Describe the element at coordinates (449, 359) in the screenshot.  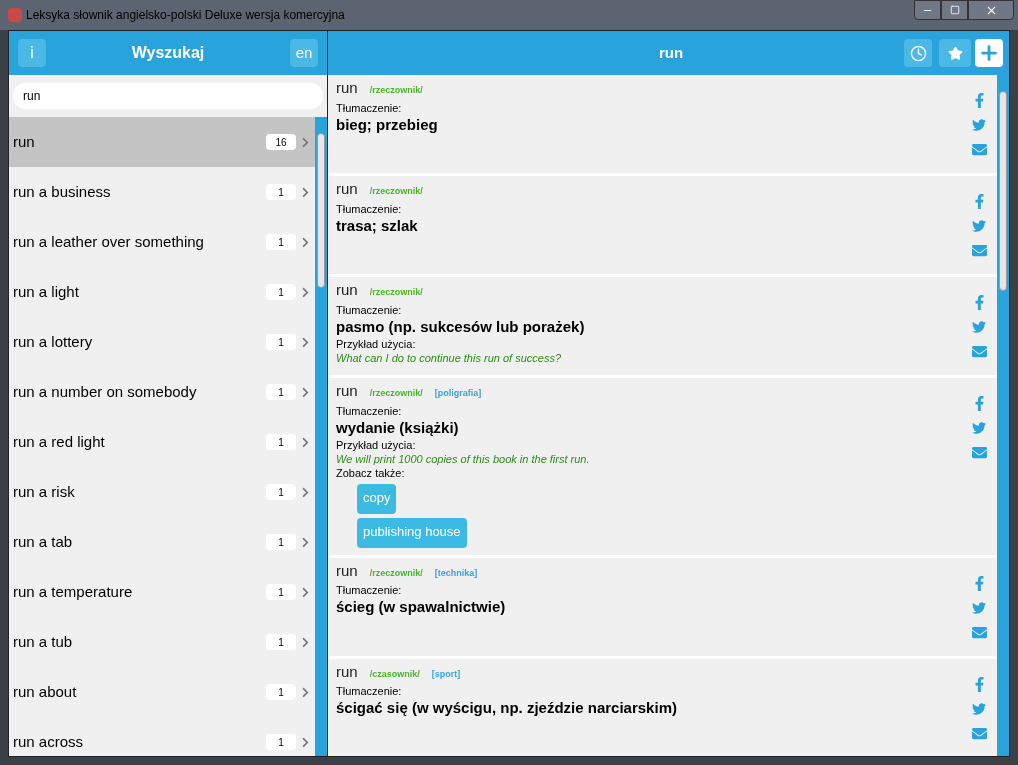
I see `example-sentence: What can I do to continue this run of success?` at that location.